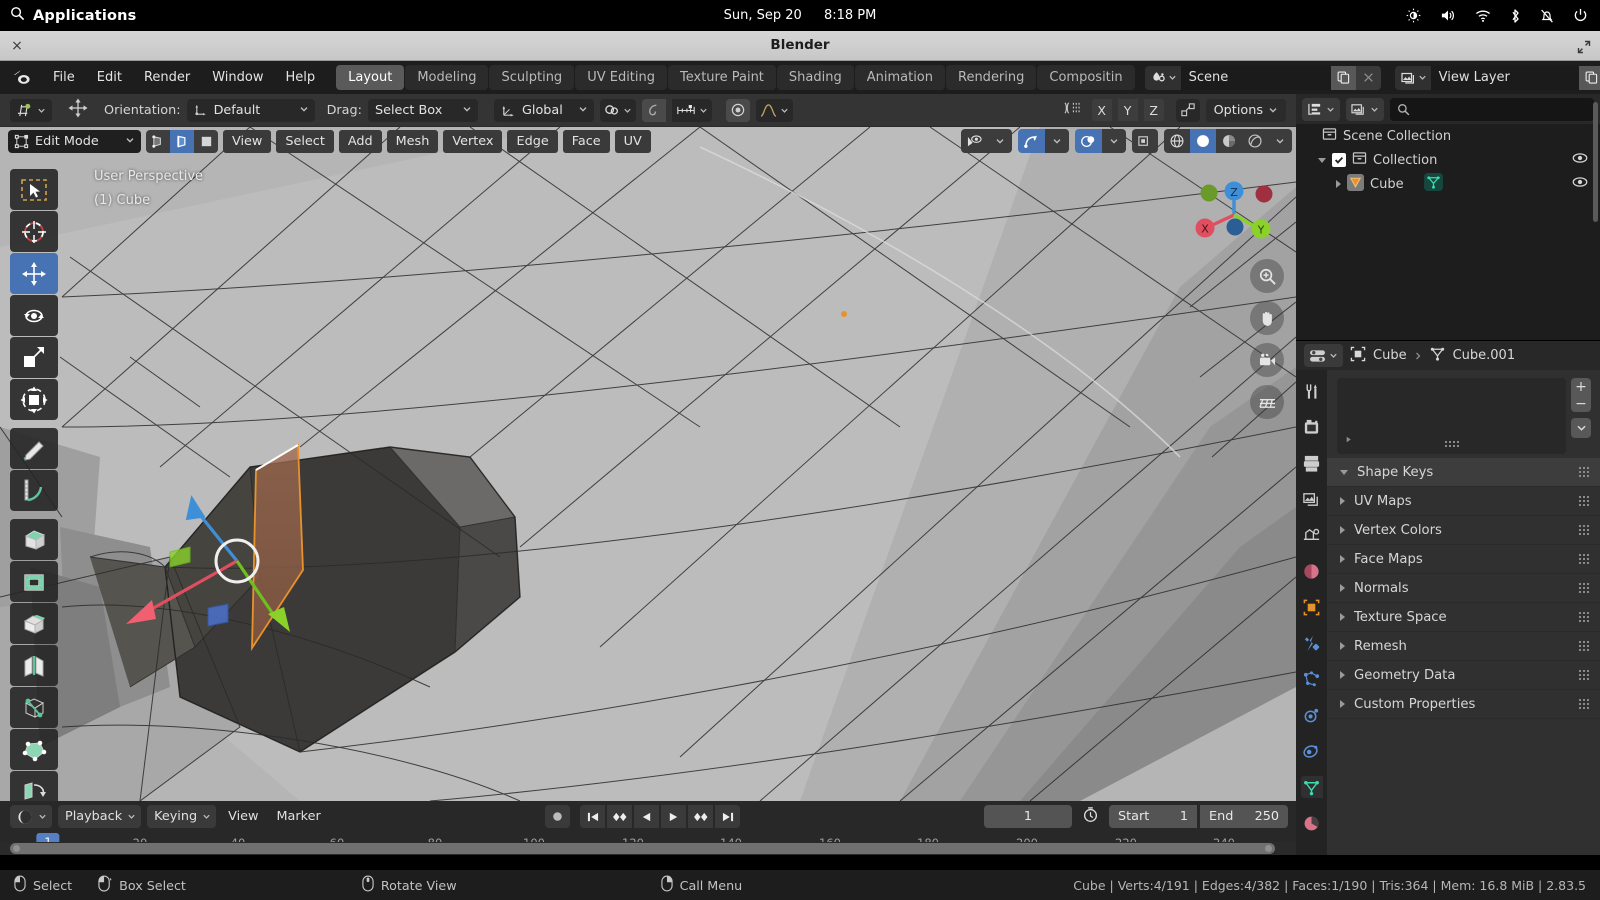  What do you see at coordinates (1153, 816) in the screenshot?
I see `start-frame-field: Start 1` at bounding box center [1153, 816].